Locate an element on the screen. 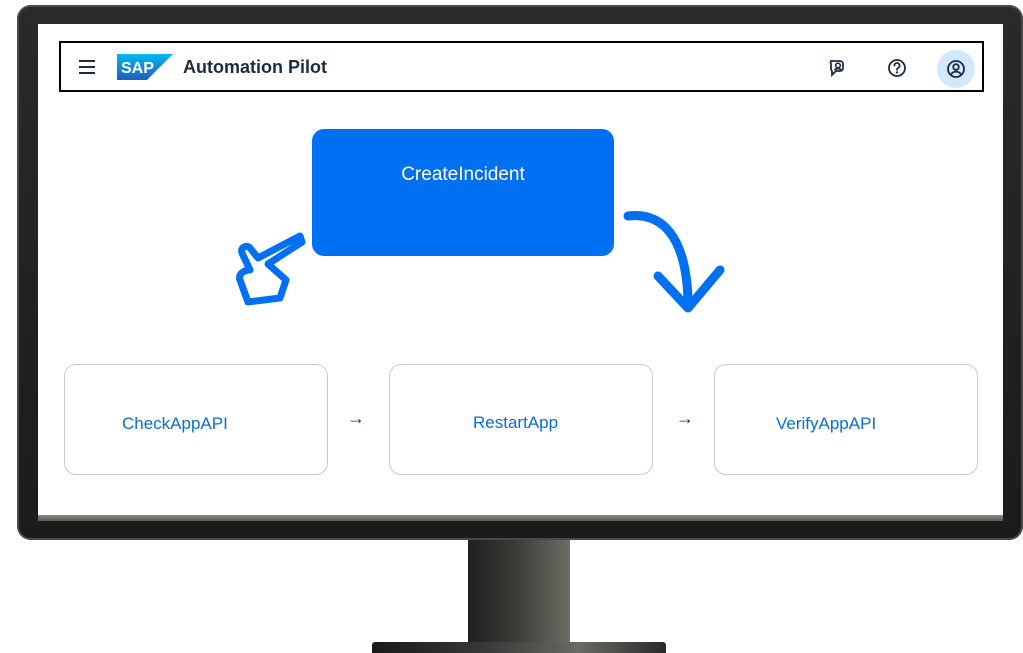  help-icon is located at coordinates (897, 68).